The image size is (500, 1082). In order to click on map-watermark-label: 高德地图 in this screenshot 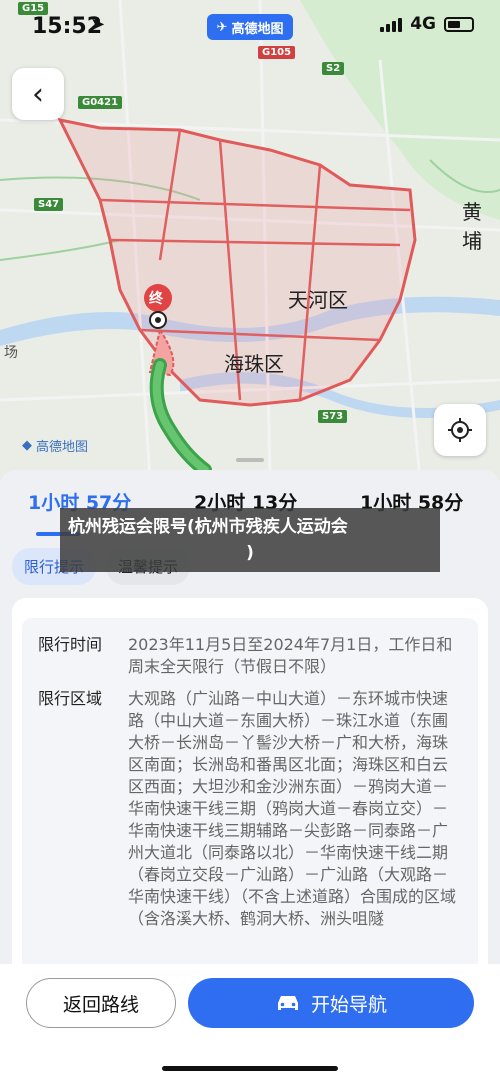, I will do `click(62, 447)`.